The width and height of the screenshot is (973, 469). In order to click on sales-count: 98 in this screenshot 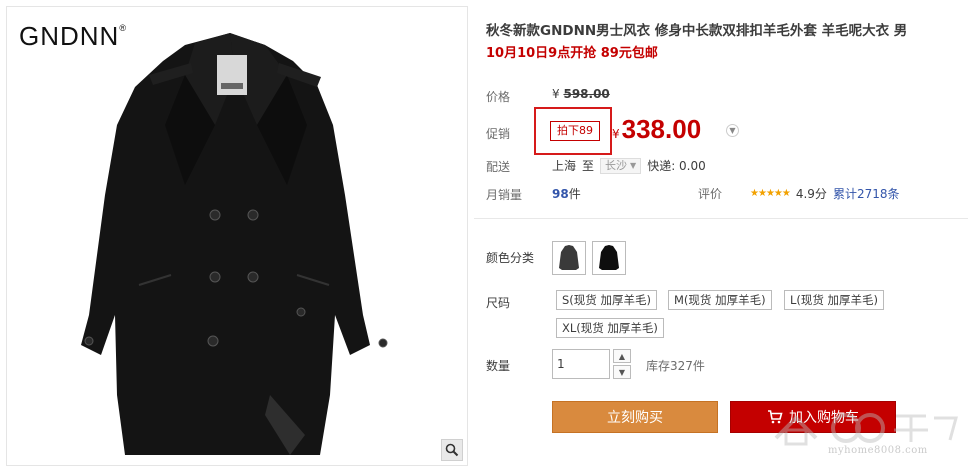, I will do `click(560, 194)`.